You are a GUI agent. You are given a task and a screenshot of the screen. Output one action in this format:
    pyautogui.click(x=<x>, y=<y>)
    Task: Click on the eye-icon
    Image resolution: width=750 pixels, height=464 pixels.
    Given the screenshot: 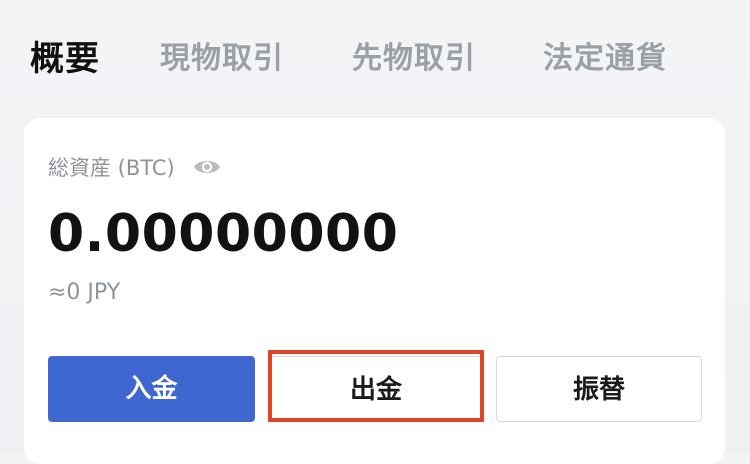 What is the action you would take?
    pyautogui.click(x=207, y=167)
    